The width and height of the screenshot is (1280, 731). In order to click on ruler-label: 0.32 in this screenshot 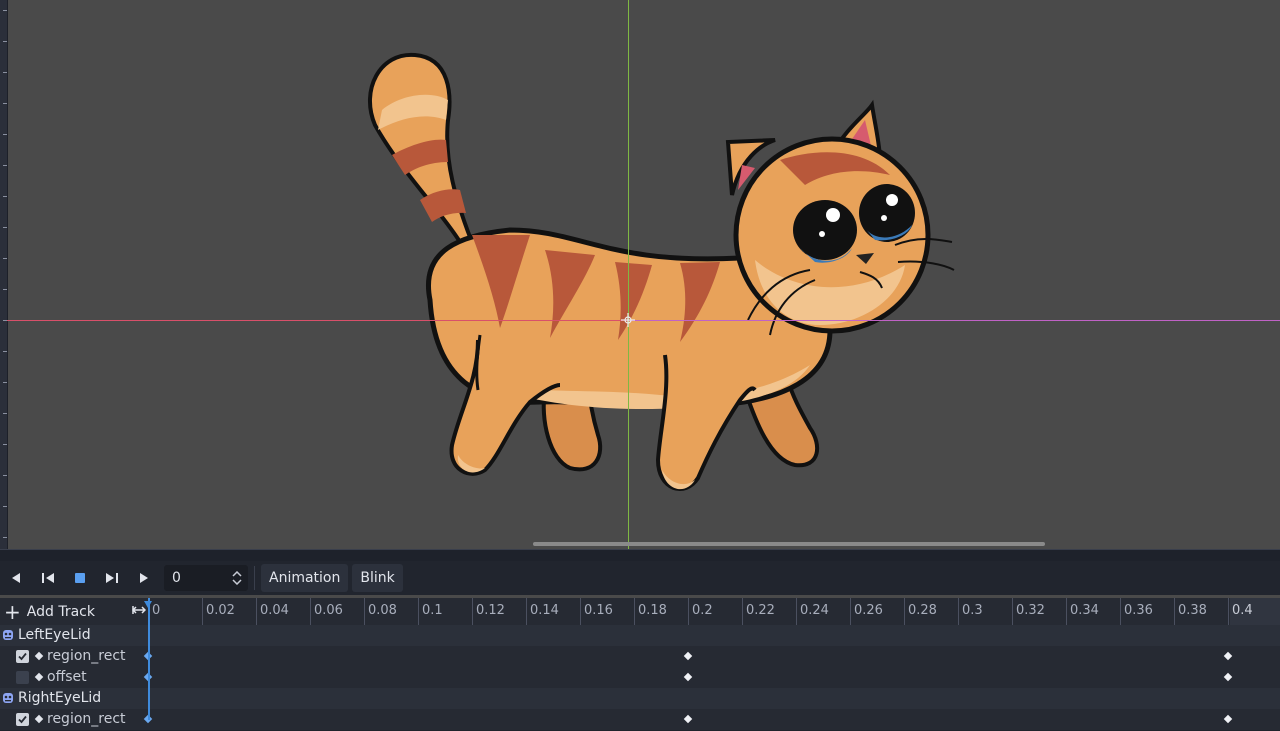, I will do `click(1030, 610)`.